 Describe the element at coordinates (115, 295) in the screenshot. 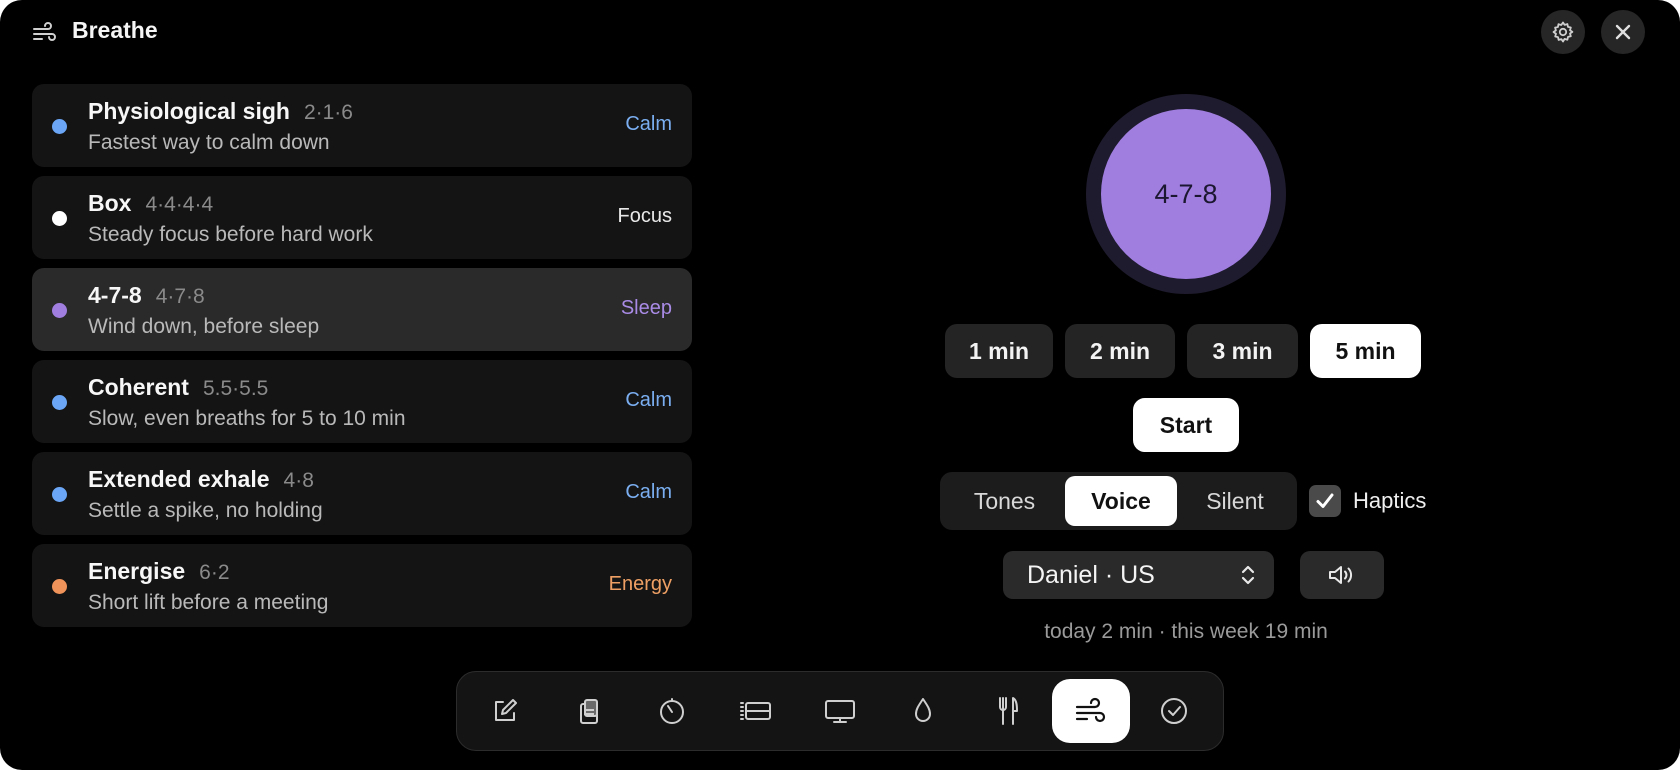

I see `exercise-name: 4-7-8` at that location.